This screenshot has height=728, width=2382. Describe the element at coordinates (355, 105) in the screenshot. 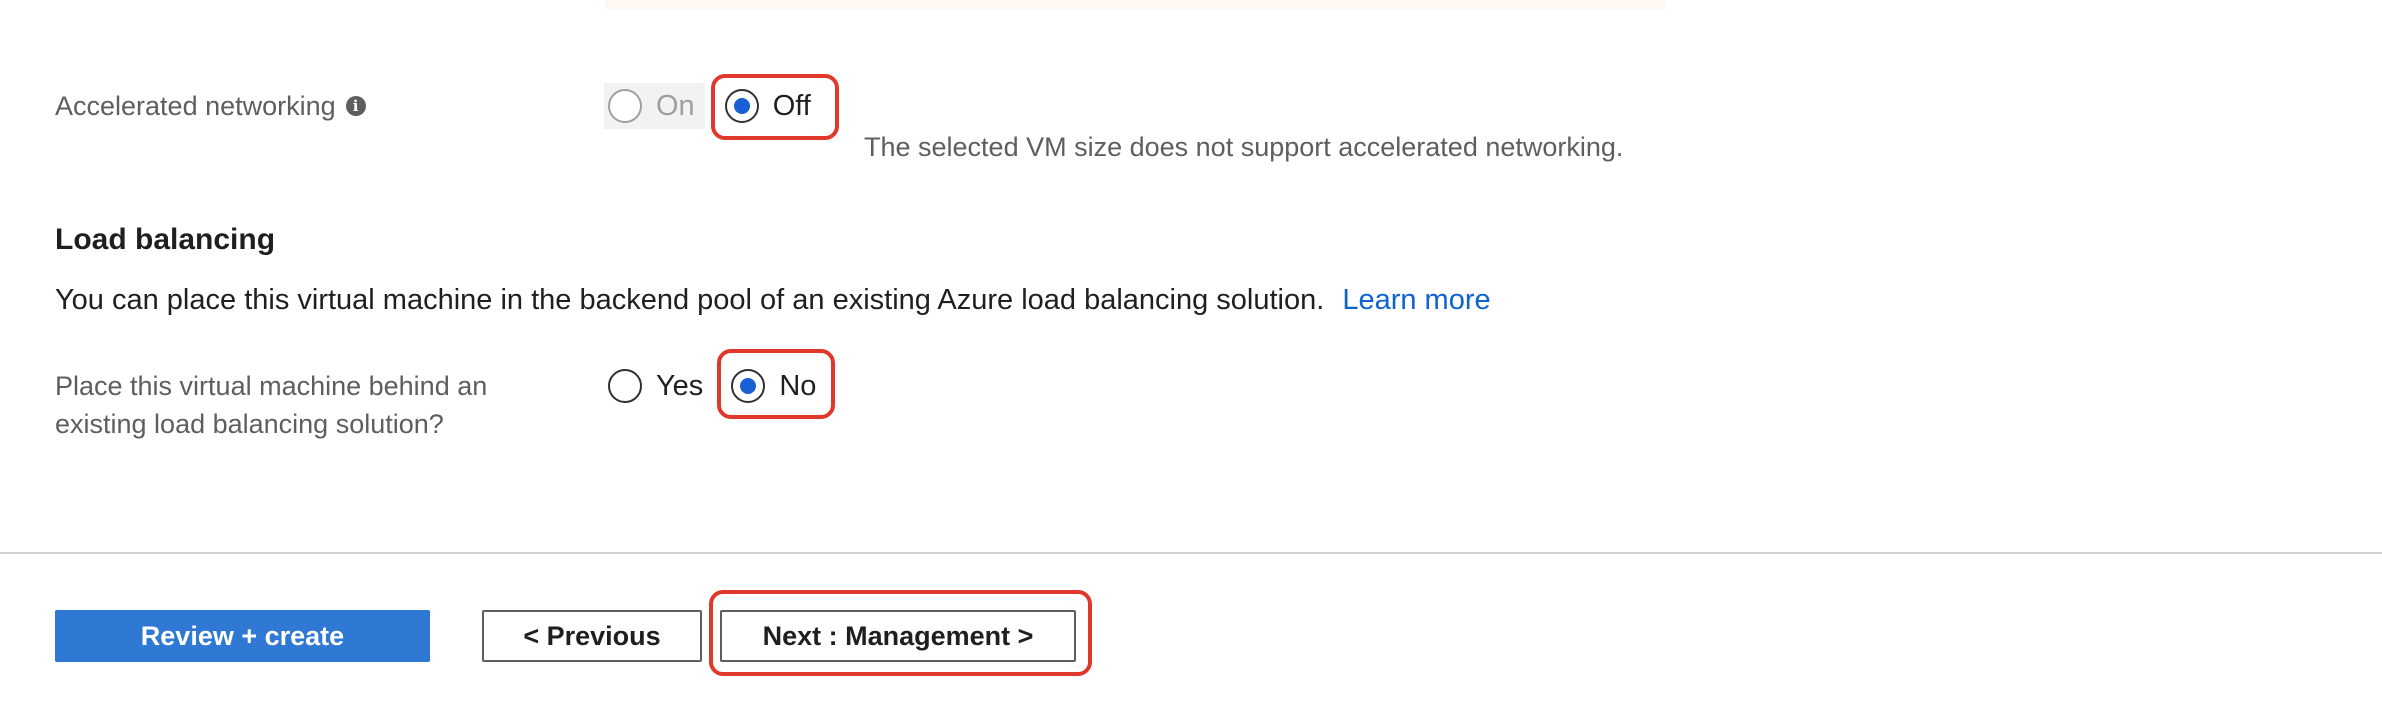

I see `info-icon: i` at that location.